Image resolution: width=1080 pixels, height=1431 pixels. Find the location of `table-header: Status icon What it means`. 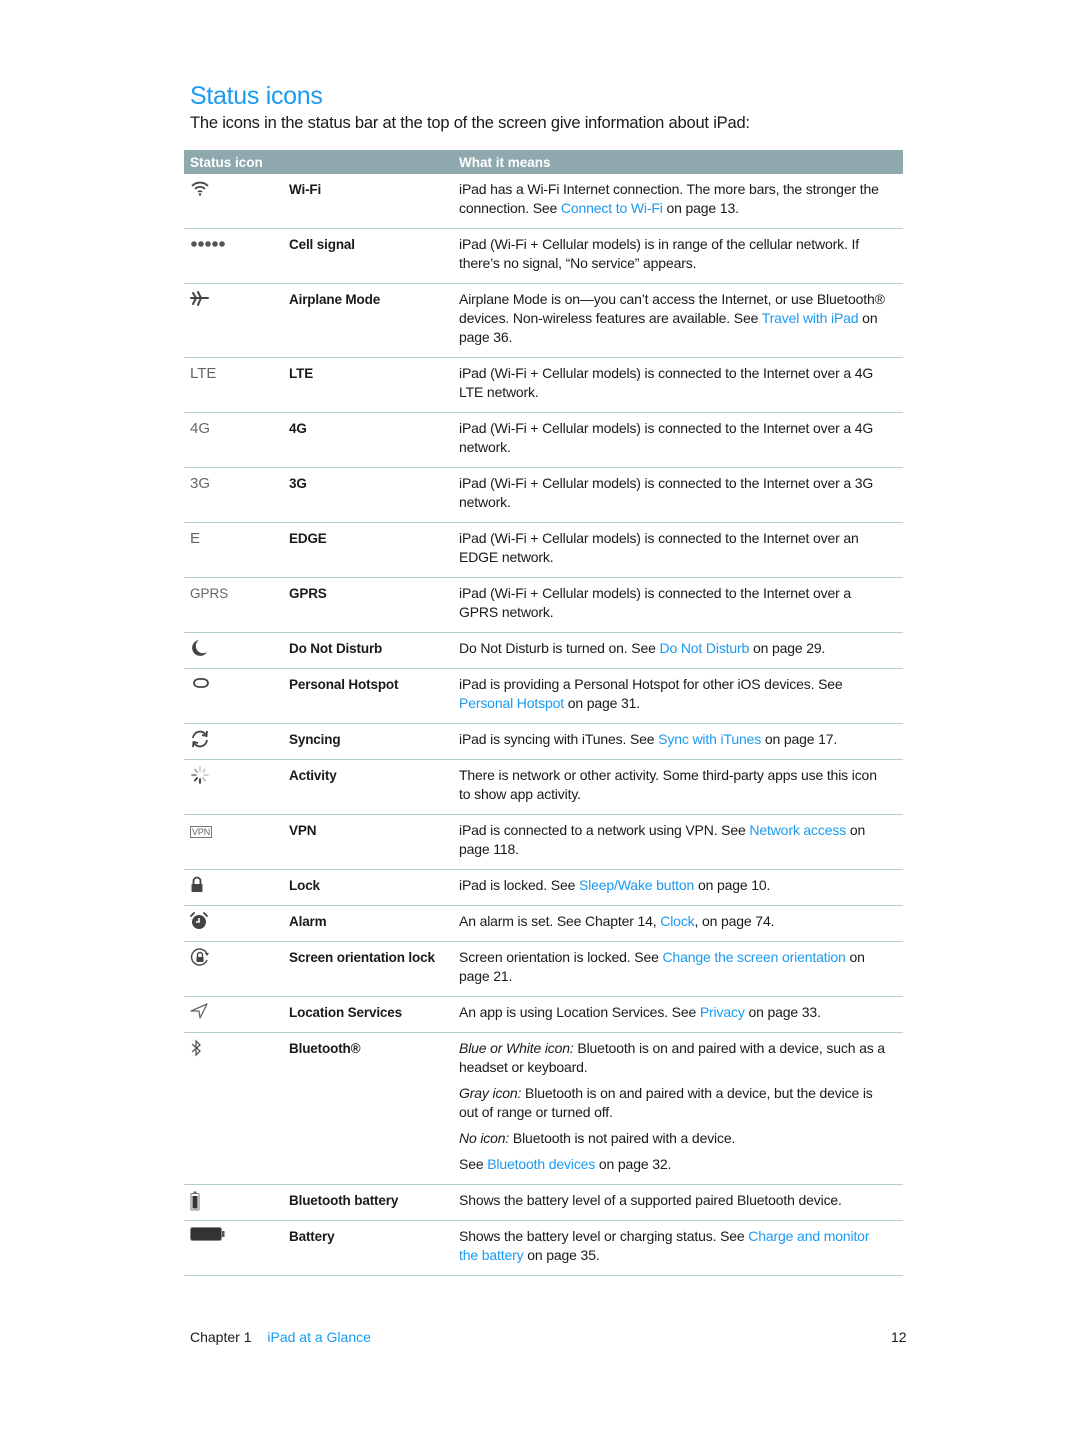

table-header: Status icon What it means is located at coordinates (543, 162).